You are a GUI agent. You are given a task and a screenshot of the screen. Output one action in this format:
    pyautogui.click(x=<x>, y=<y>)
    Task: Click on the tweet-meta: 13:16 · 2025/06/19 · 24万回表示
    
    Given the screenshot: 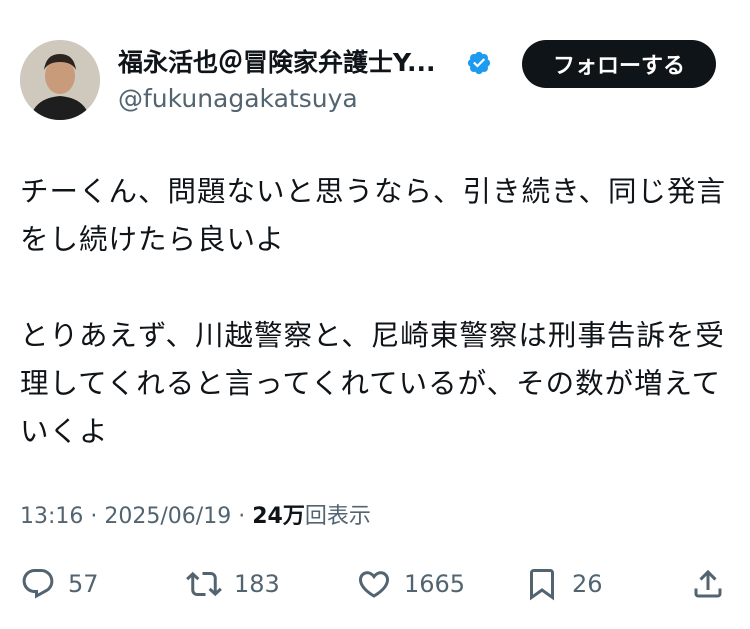 What is the action you would take?
    pyautogui.click(x=195, y=517)
    